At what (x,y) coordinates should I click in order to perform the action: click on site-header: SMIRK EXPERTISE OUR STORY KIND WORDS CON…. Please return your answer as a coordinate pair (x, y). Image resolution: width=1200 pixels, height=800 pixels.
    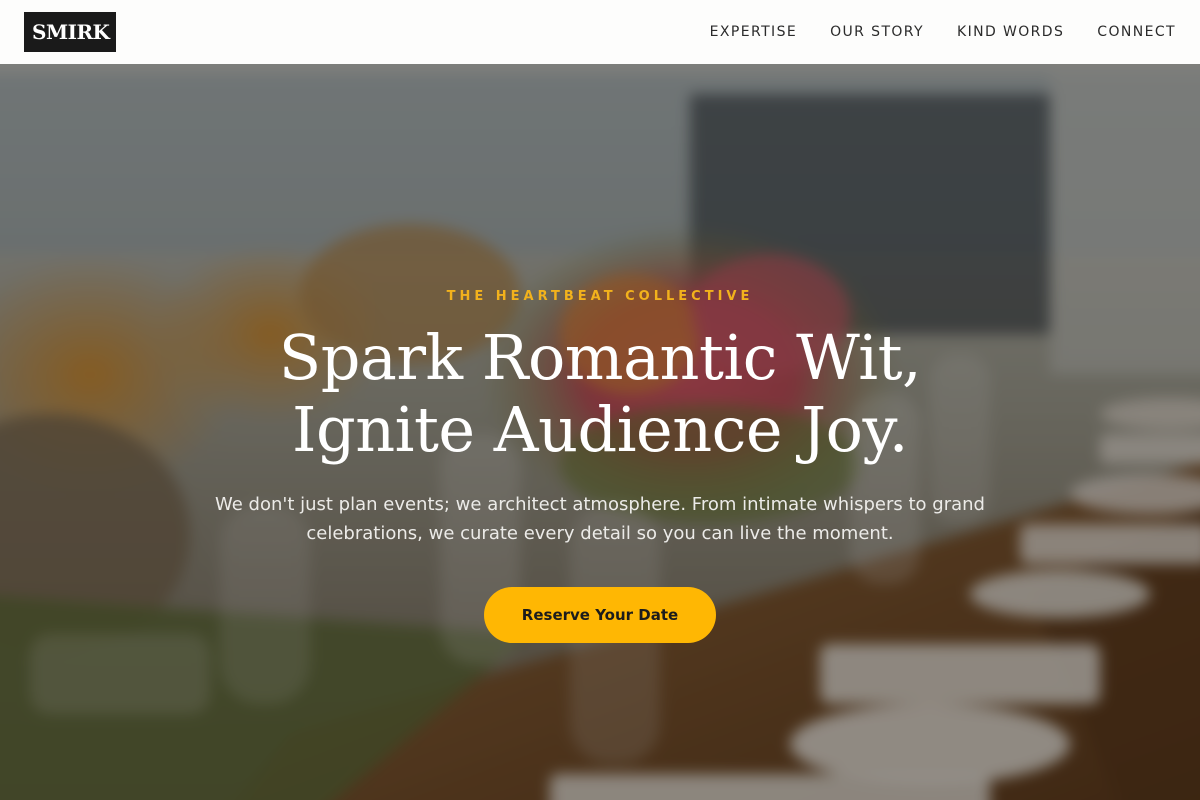
    Looking at the image, I should click on (600, 32).